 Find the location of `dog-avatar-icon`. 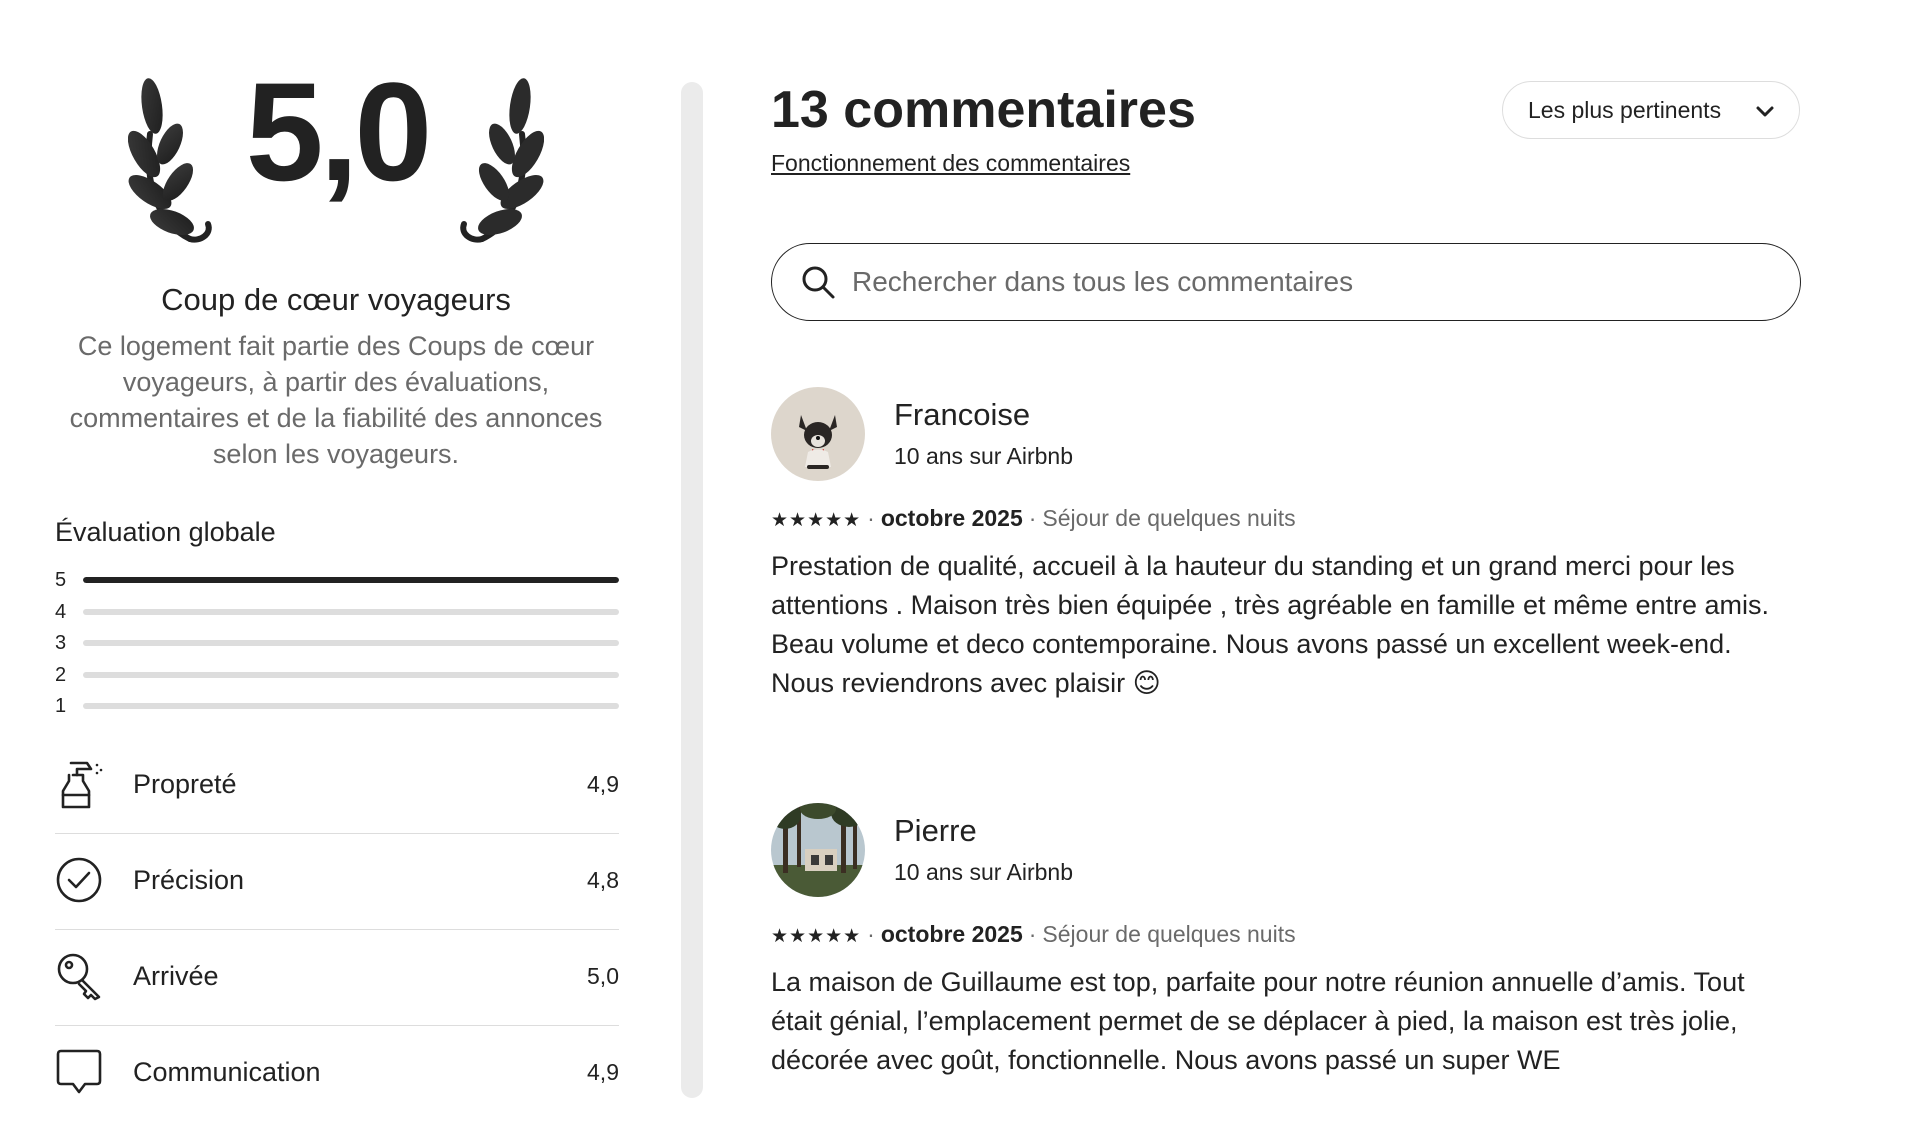

dog-avatar-icon is located at coordinates (818, 434).